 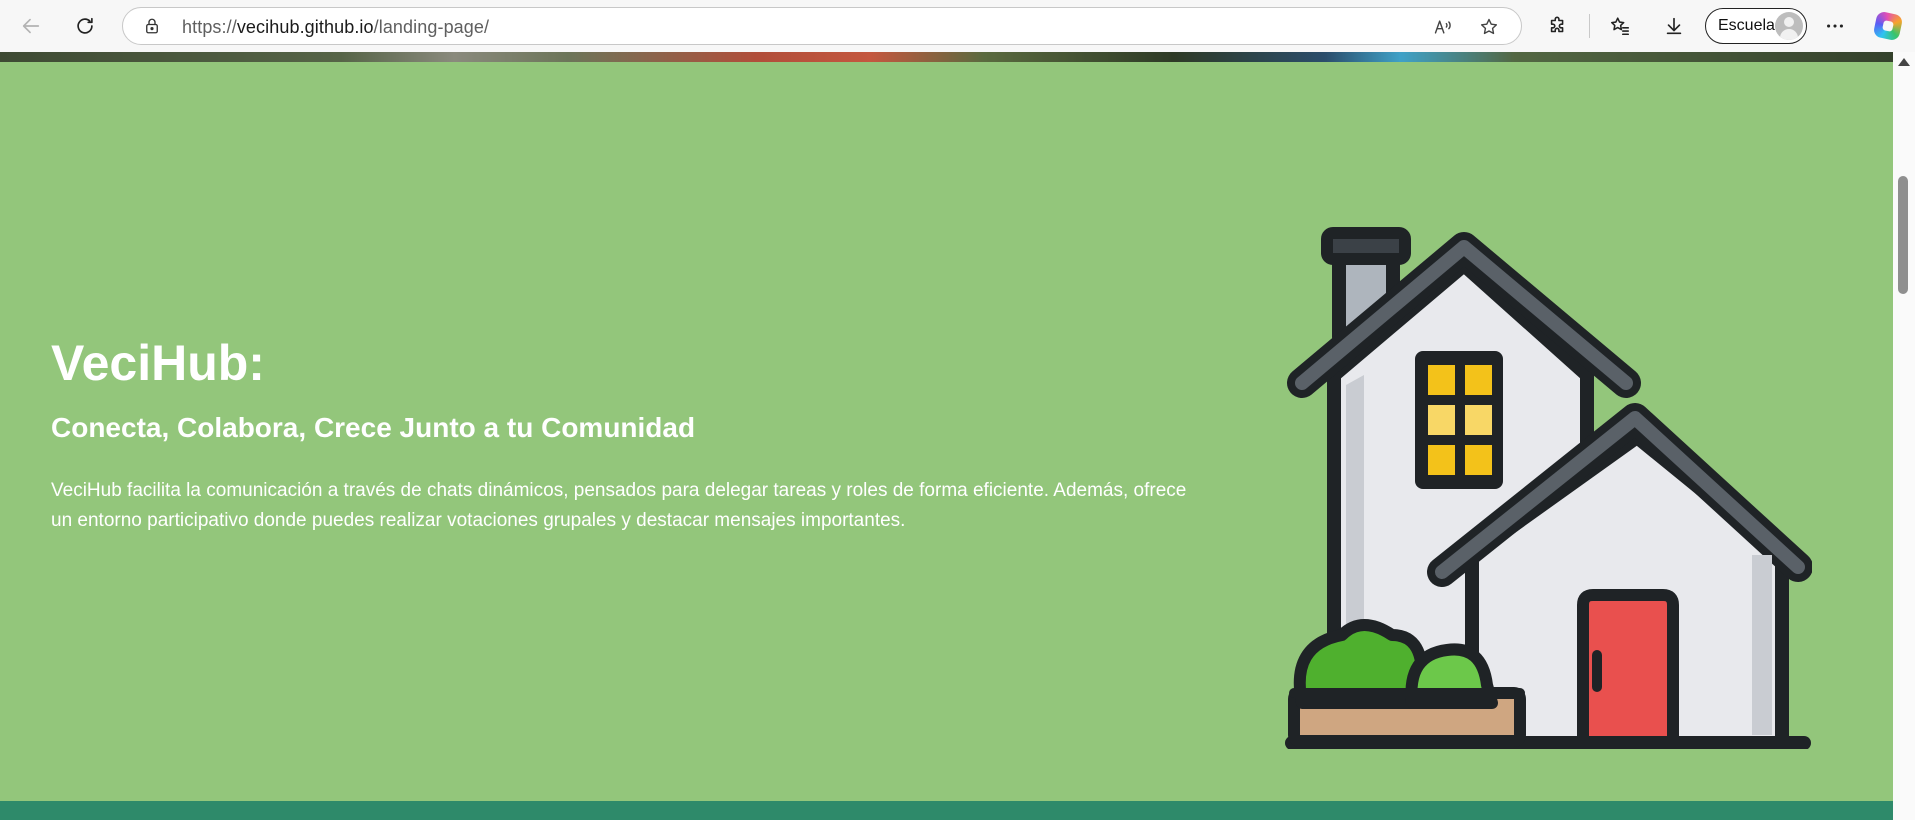 I want to click on profile-name: Escuela, so click(x=1746, y=25).